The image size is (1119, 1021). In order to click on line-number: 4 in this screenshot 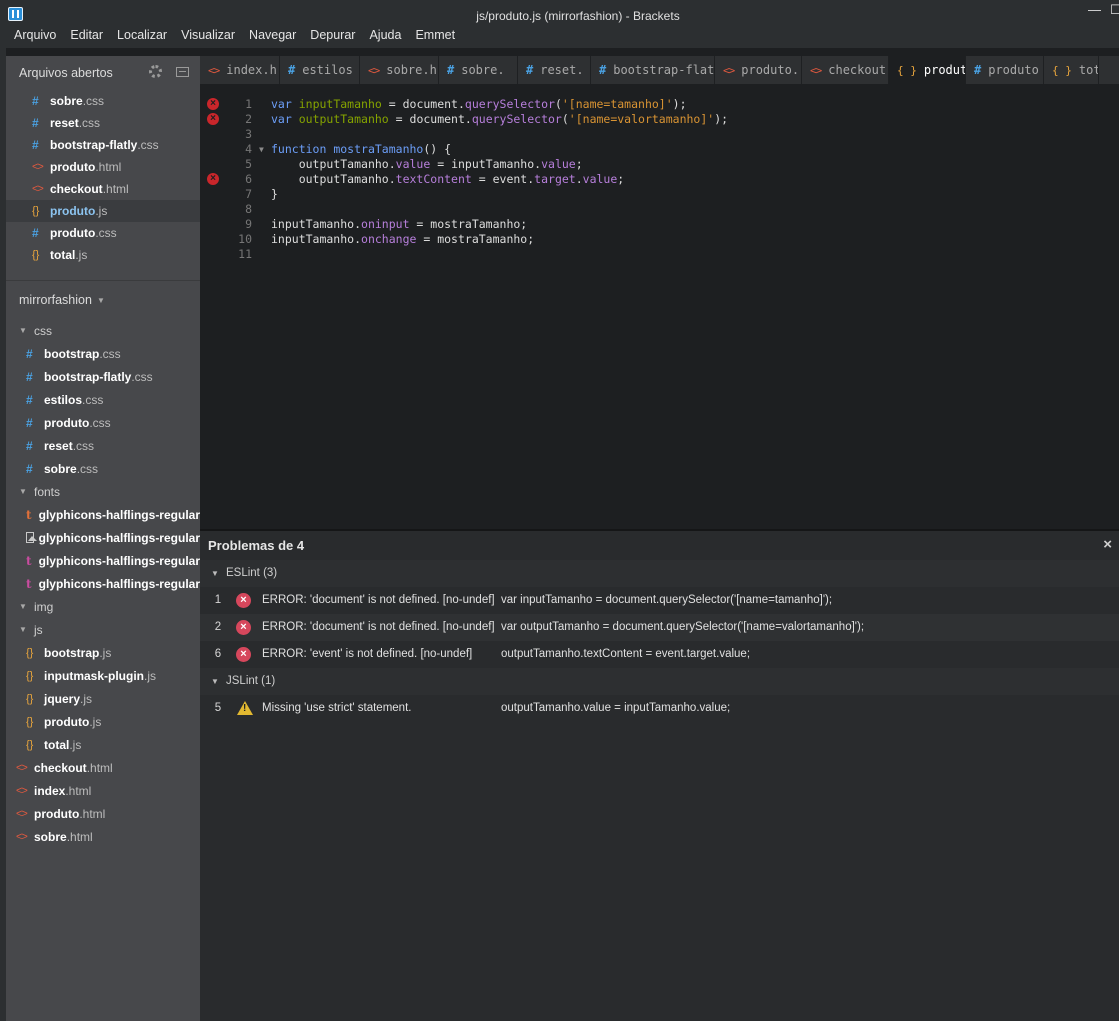, I will do `click(248, 149)`.